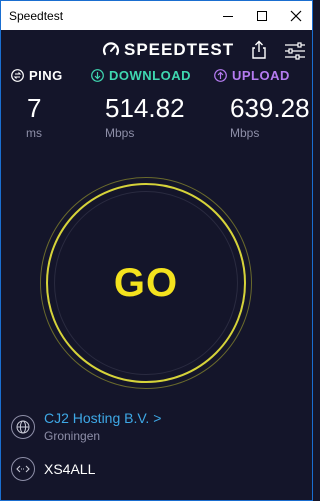 The width and height of the screenshot is (320, 501). I want to click on upload-value: 639.28, so click(270, 108).